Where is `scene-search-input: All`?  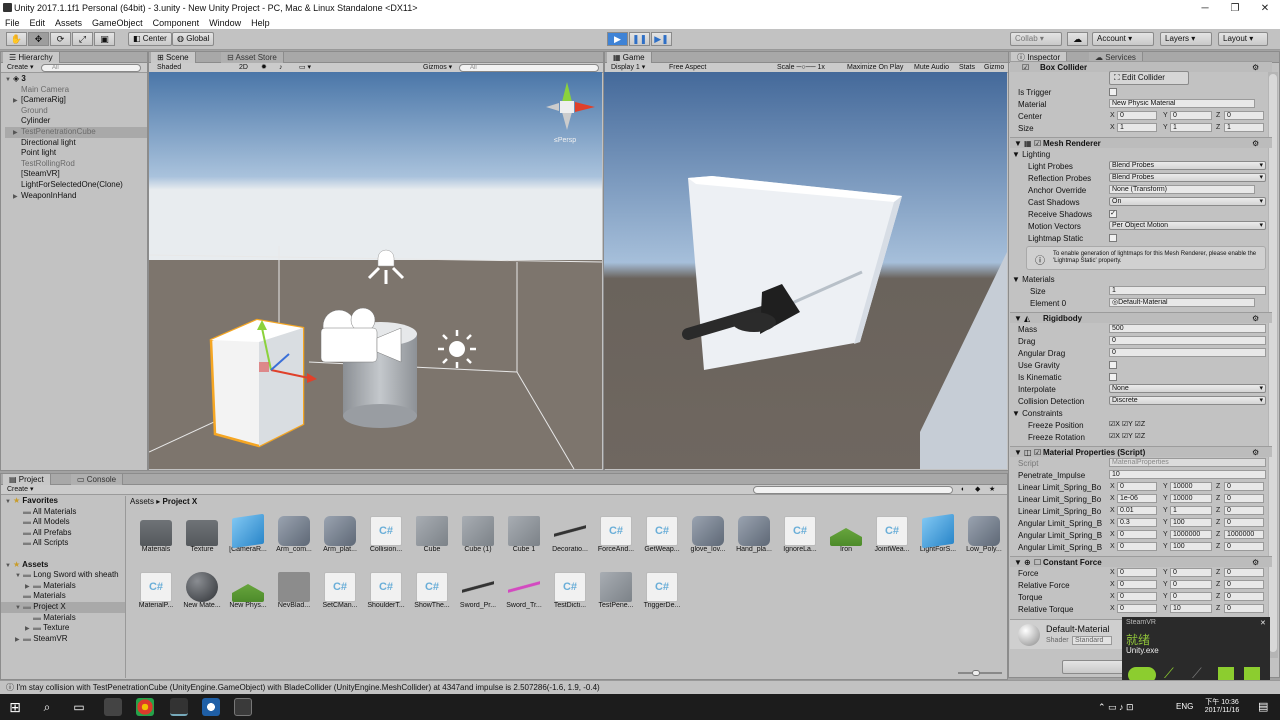 scene-search-input: All is located at coordinates (529, 68).